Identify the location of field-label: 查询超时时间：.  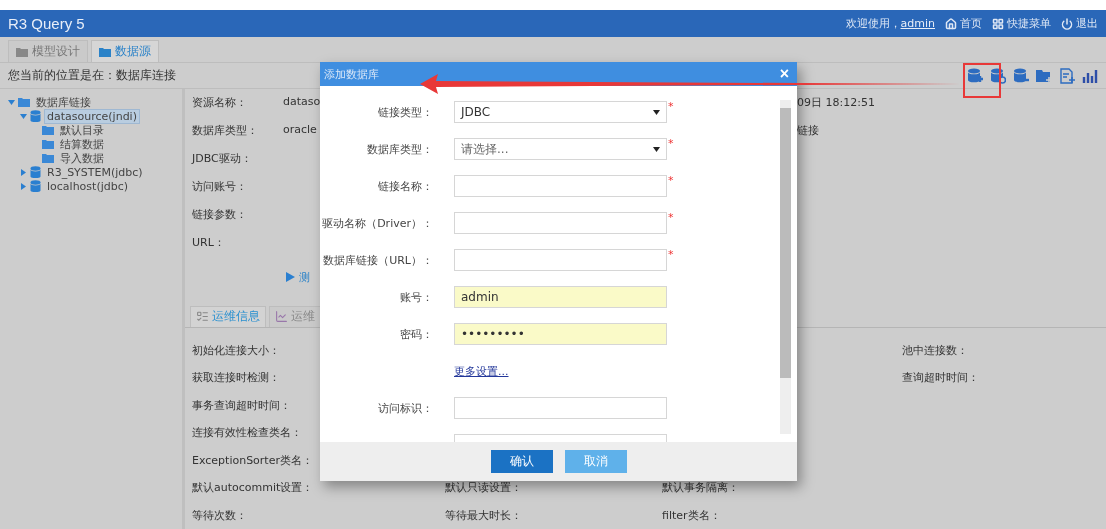
(940, 378).